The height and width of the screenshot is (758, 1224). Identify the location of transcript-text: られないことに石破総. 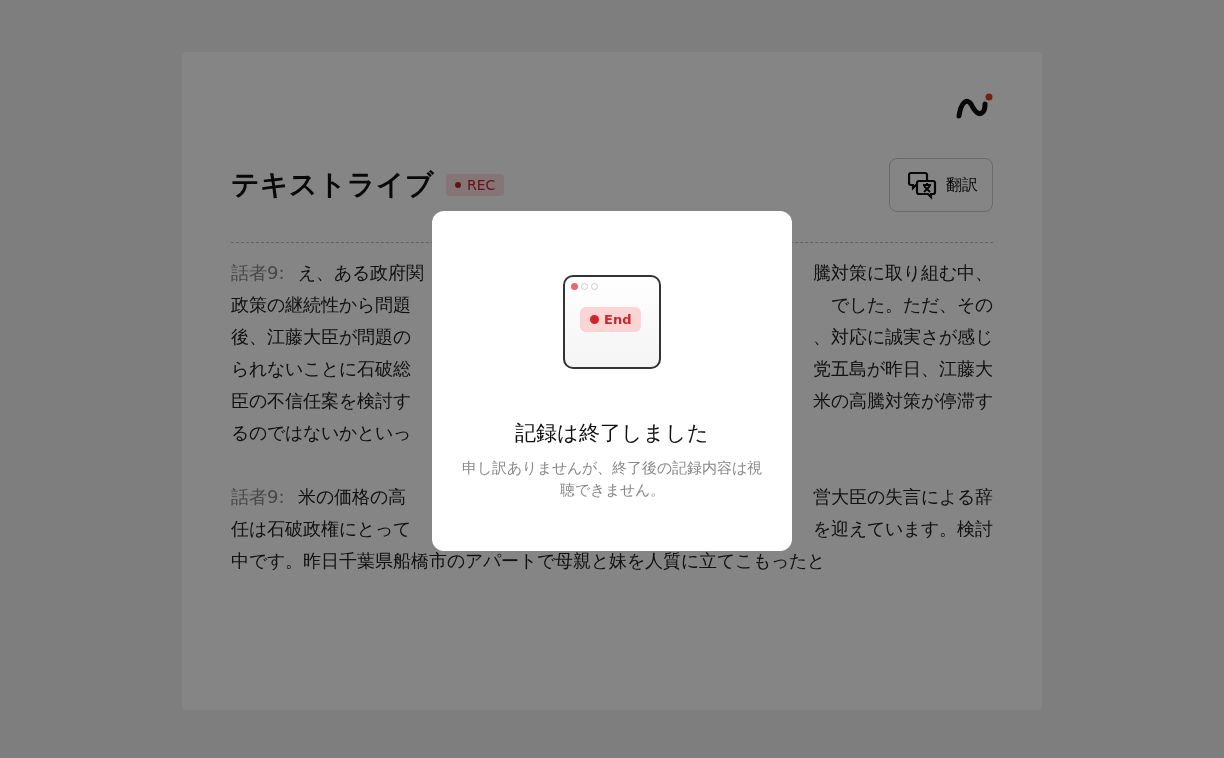
(321, 368).